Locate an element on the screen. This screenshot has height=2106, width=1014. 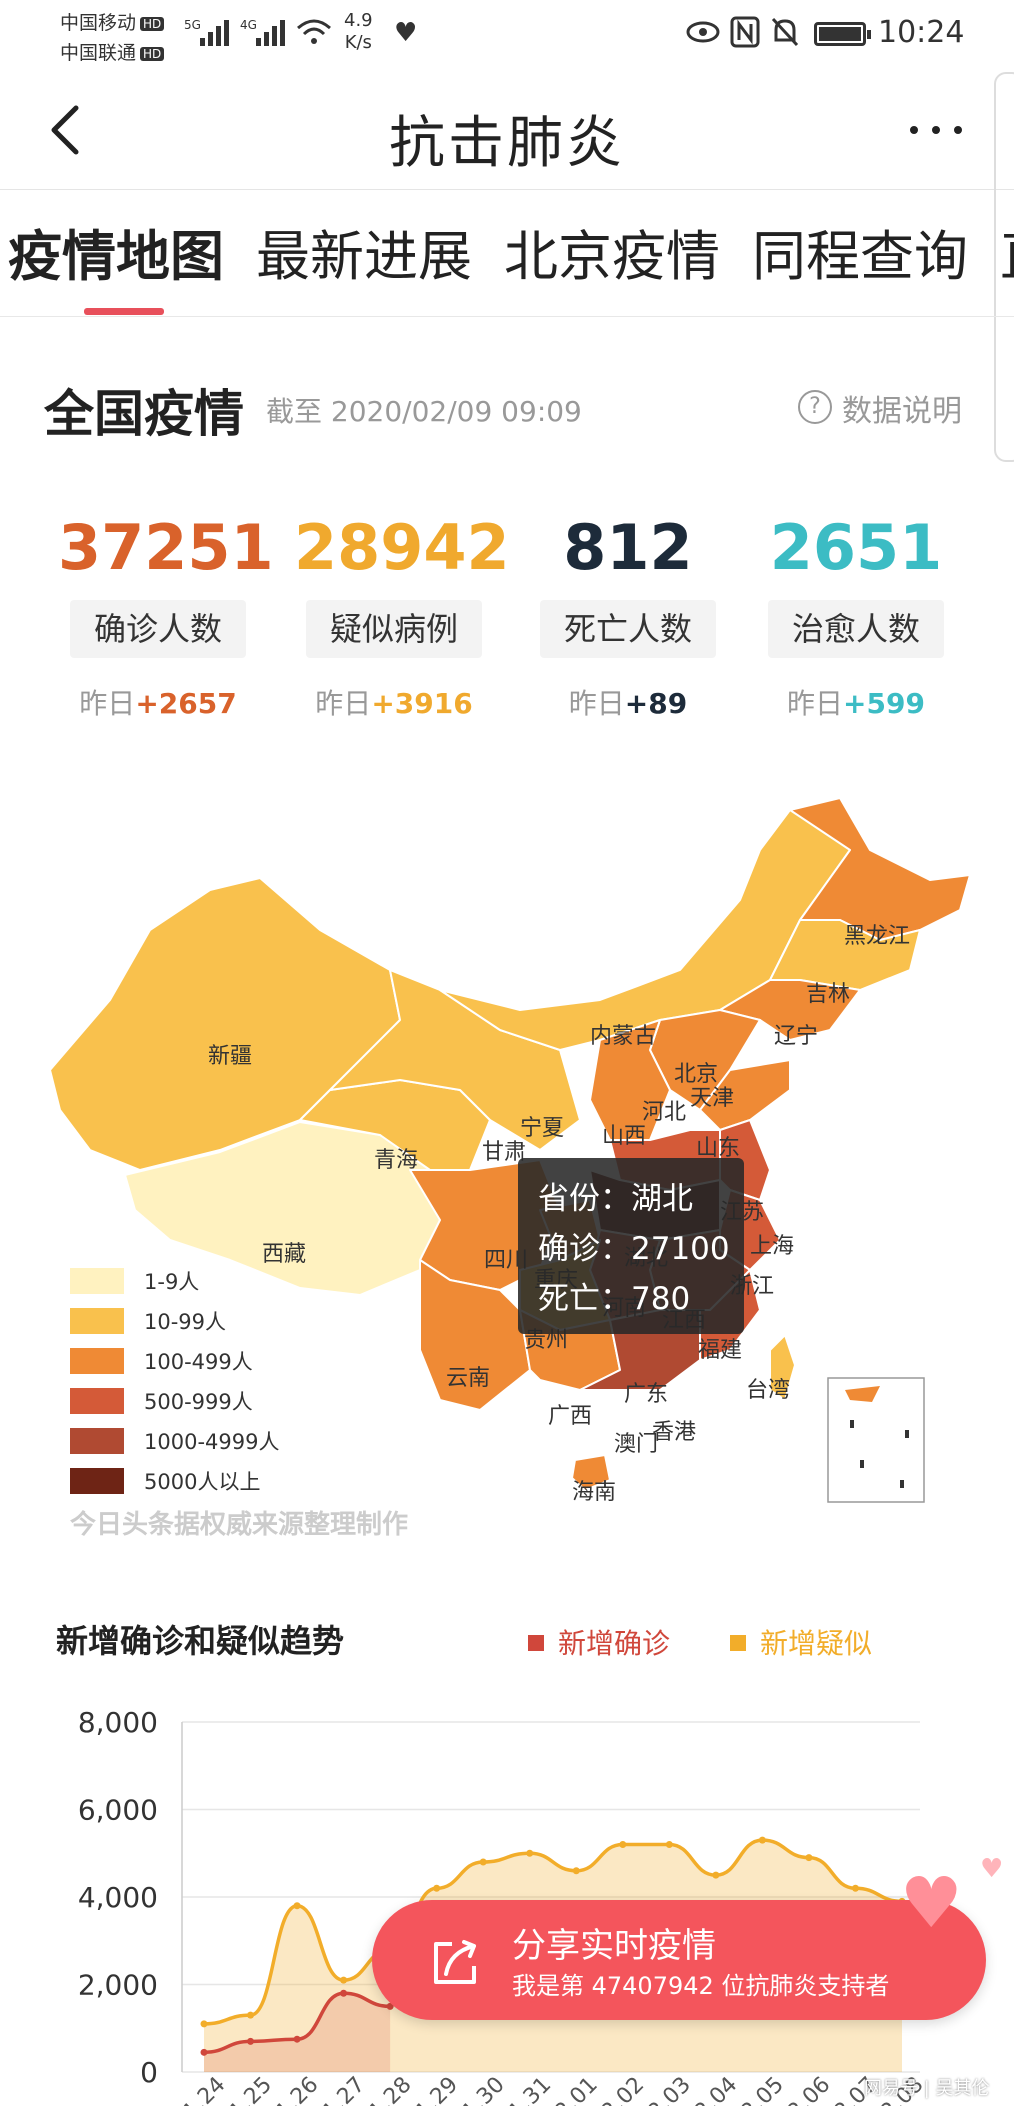
mute-bell-icon is located at coordinates (785, 32).